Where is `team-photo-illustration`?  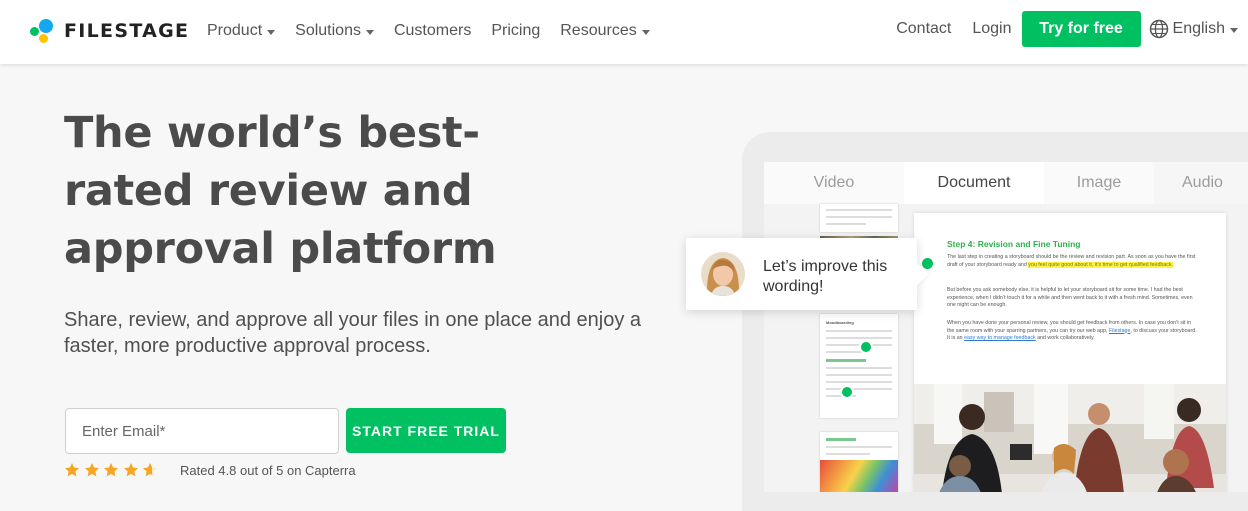 team-photo-illustration is located at coordinates (1070, 438).